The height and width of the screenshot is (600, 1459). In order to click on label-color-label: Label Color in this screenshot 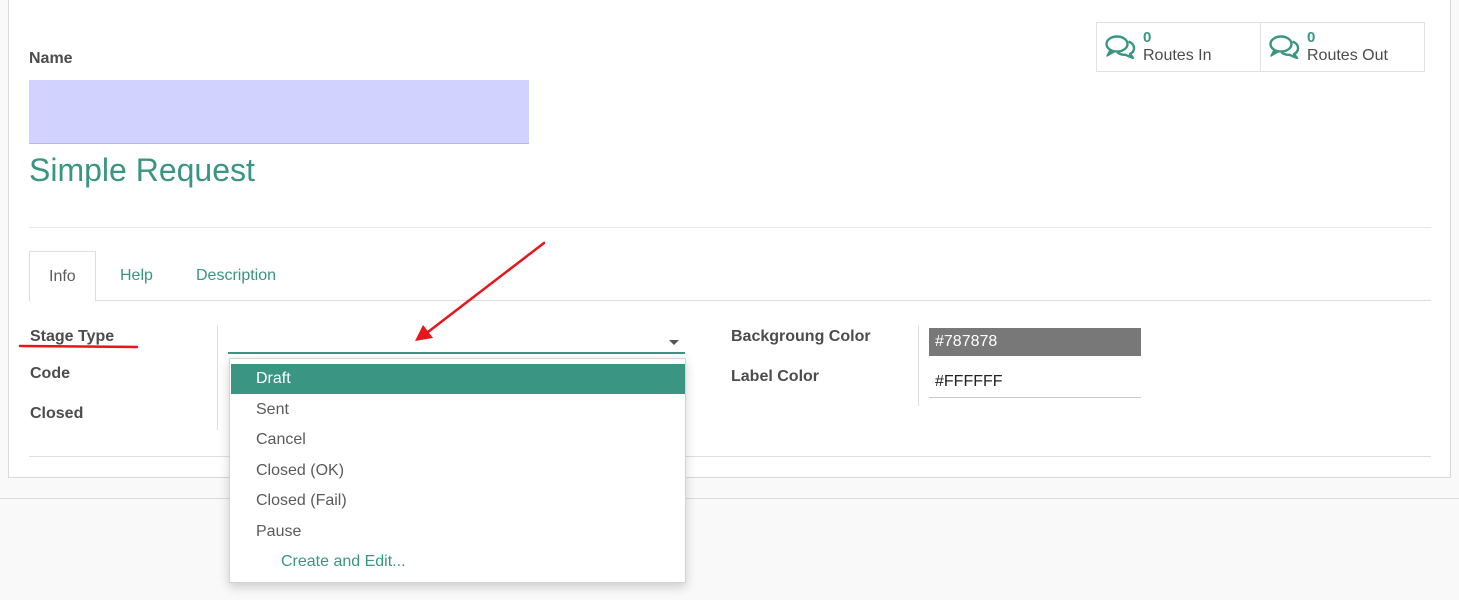, I will do `click(775, 376)`.